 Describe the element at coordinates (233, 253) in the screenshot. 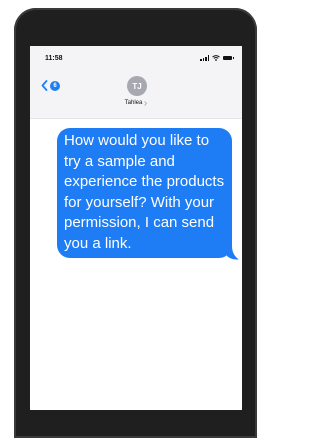

I see `bubble-tail` at that location.